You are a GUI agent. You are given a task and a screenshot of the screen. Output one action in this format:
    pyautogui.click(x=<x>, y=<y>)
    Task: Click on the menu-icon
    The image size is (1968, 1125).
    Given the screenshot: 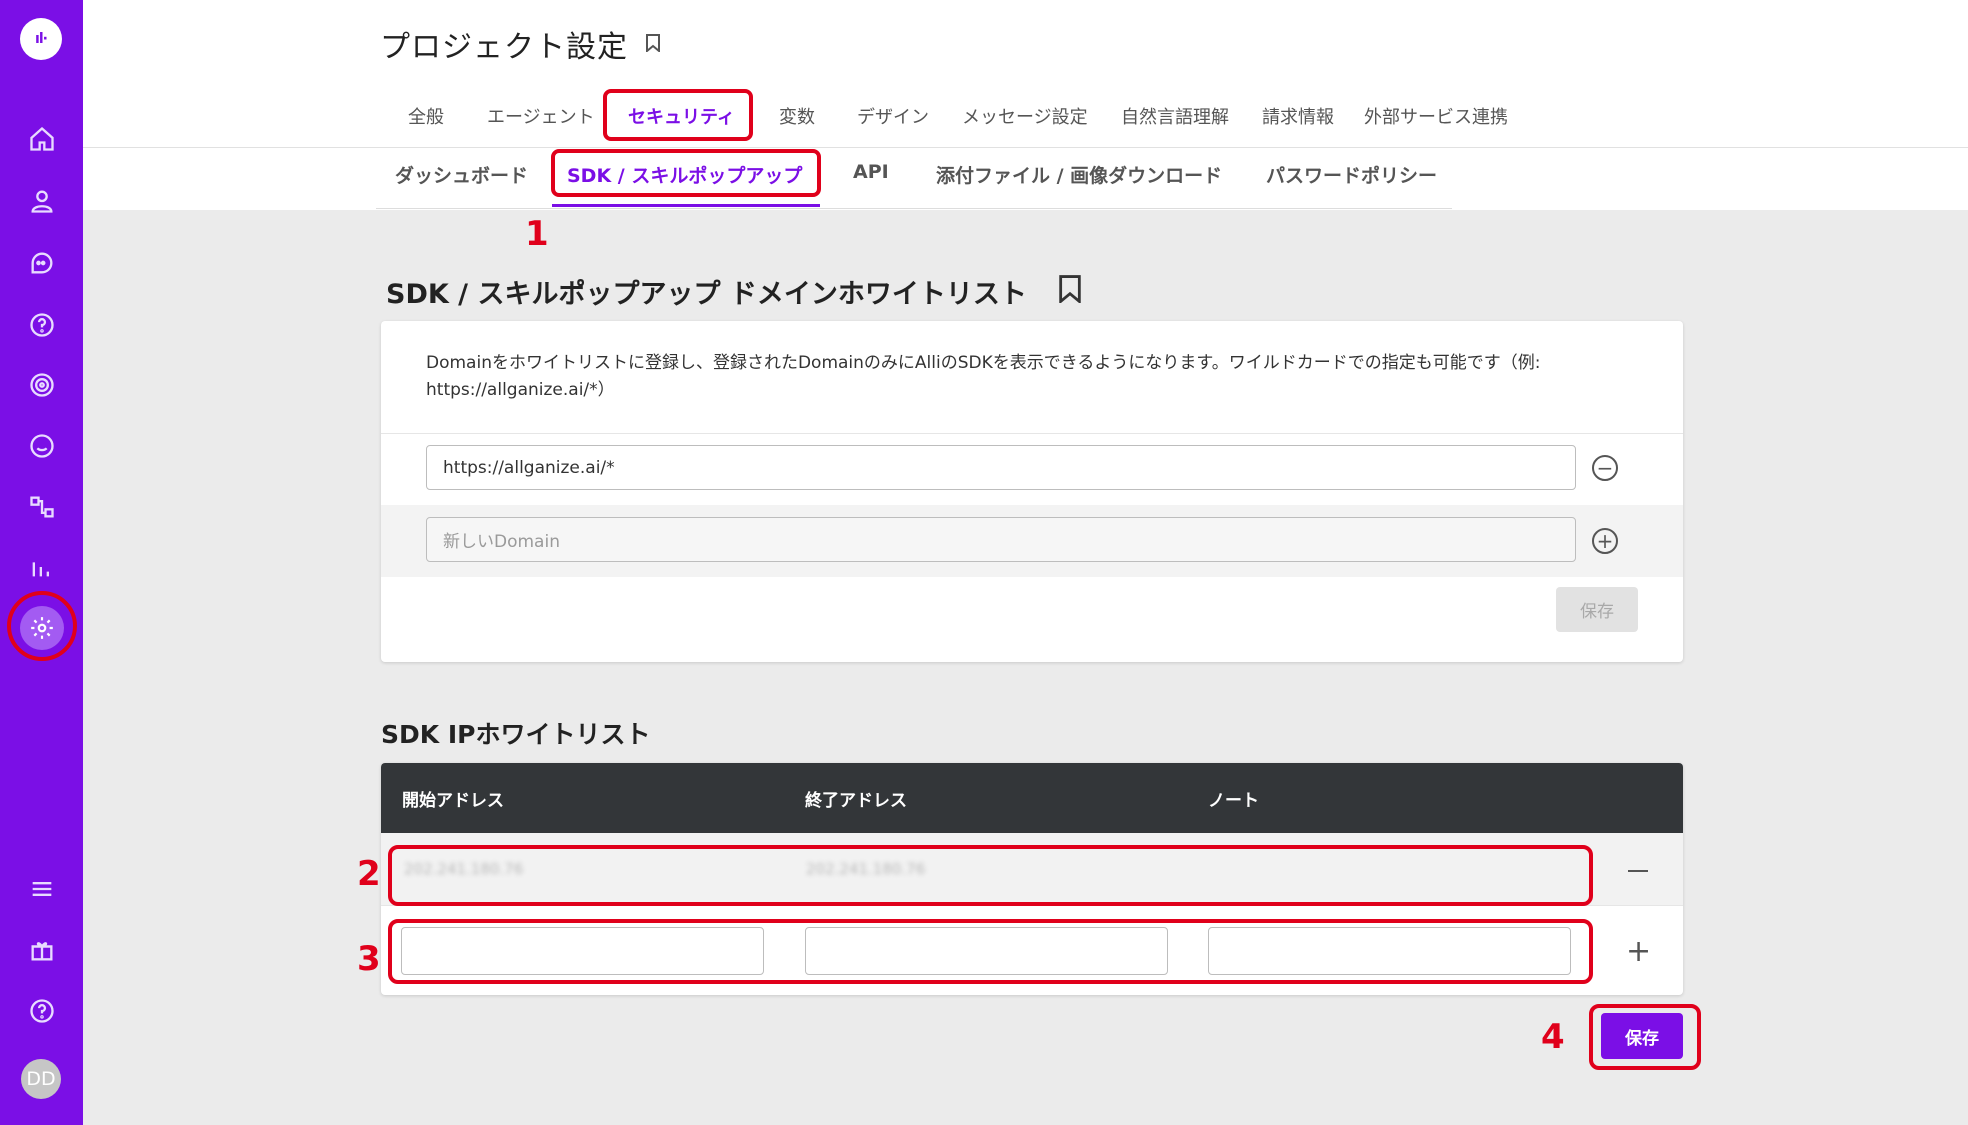 What is the action you would take?
    pyautogui.click(x=42, y=889)
    